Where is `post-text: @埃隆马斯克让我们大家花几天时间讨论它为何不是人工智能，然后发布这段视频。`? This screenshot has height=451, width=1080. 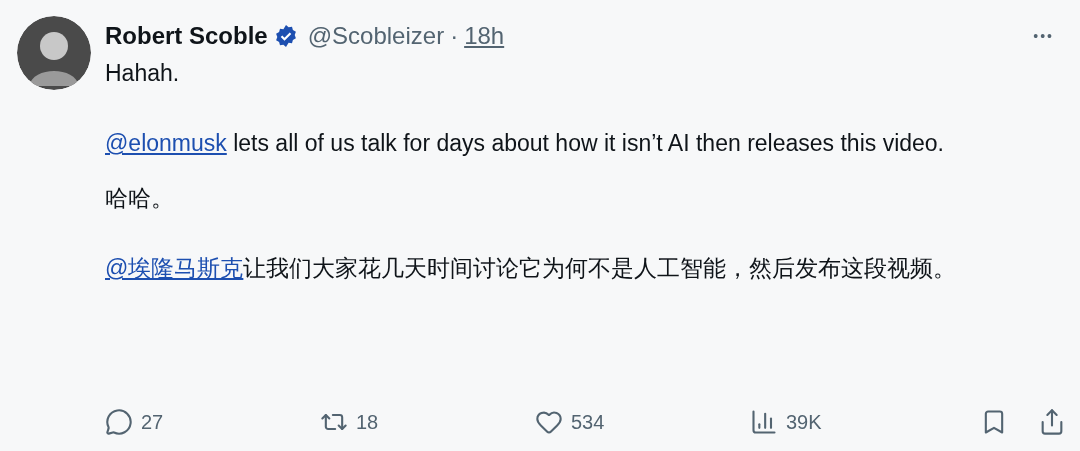 post-text: @埃隆马斯克让我们大家花几天时间讨论它为何不是人工智能，然后发布这段视频。 is located at coordinates (531, 268).